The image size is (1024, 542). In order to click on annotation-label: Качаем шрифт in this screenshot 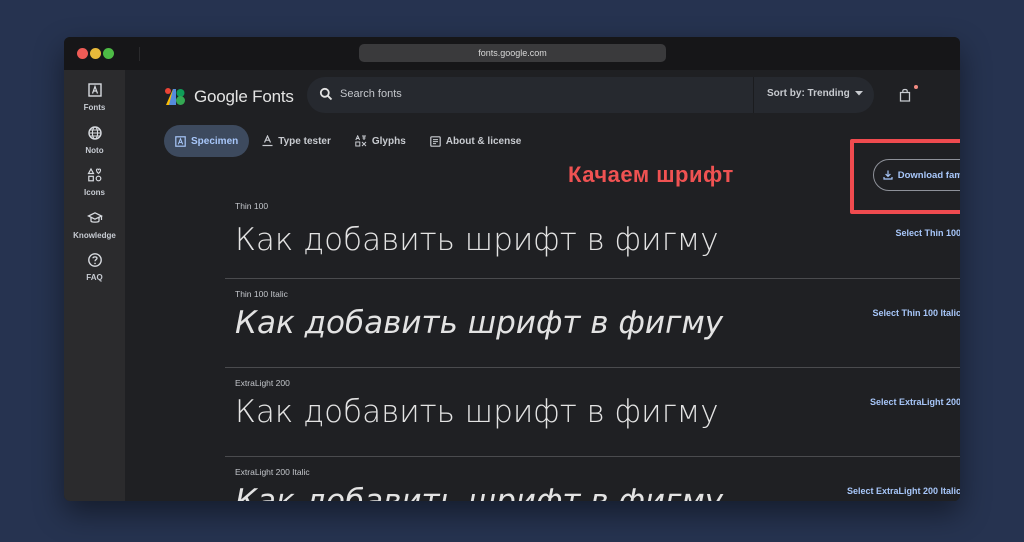, I will do `click(651, 174)`.